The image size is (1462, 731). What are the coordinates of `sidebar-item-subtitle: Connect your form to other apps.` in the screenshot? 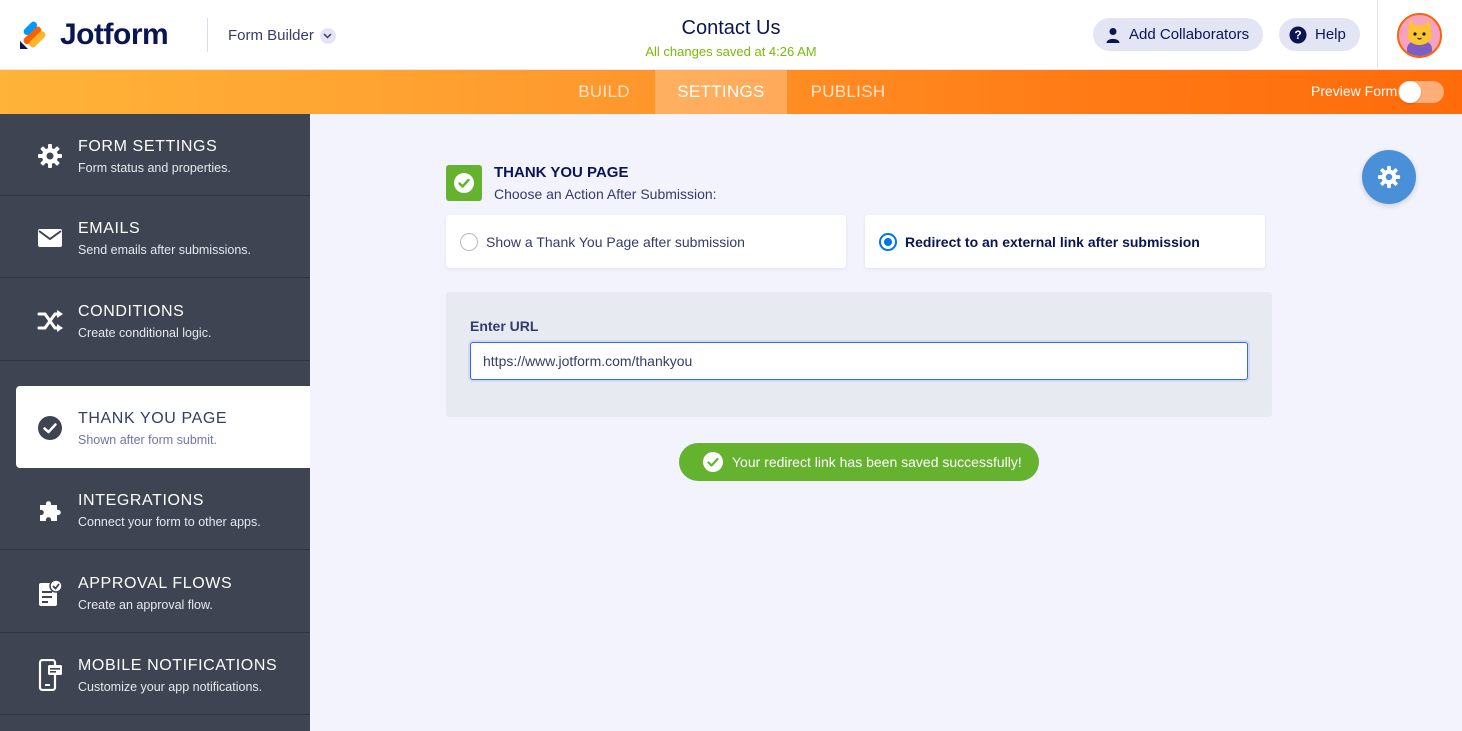 It's located at (169, 522).